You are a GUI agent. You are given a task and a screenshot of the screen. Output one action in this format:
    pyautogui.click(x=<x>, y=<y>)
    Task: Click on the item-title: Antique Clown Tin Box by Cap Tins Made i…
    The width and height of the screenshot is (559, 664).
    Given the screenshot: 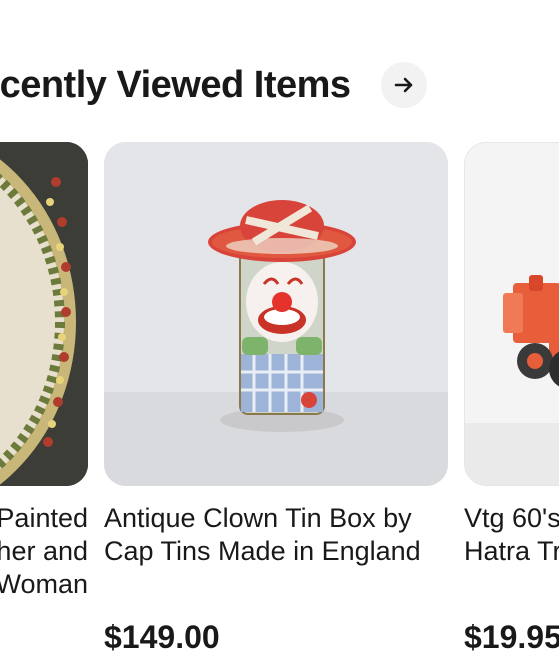 What is the action you would take?
    pyautogui.click(x=276, y=551)
    